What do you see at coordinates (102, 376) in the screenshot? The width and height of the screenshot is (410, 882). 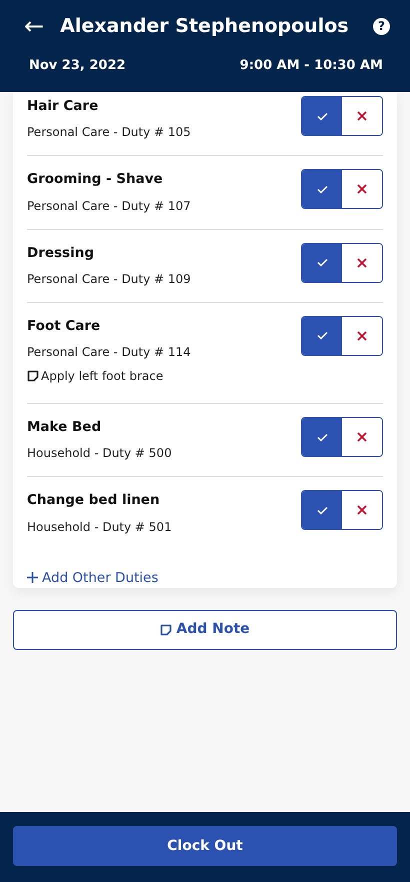 I see `duty-note: Apply left foot brace` at bounding box center [102, 376].